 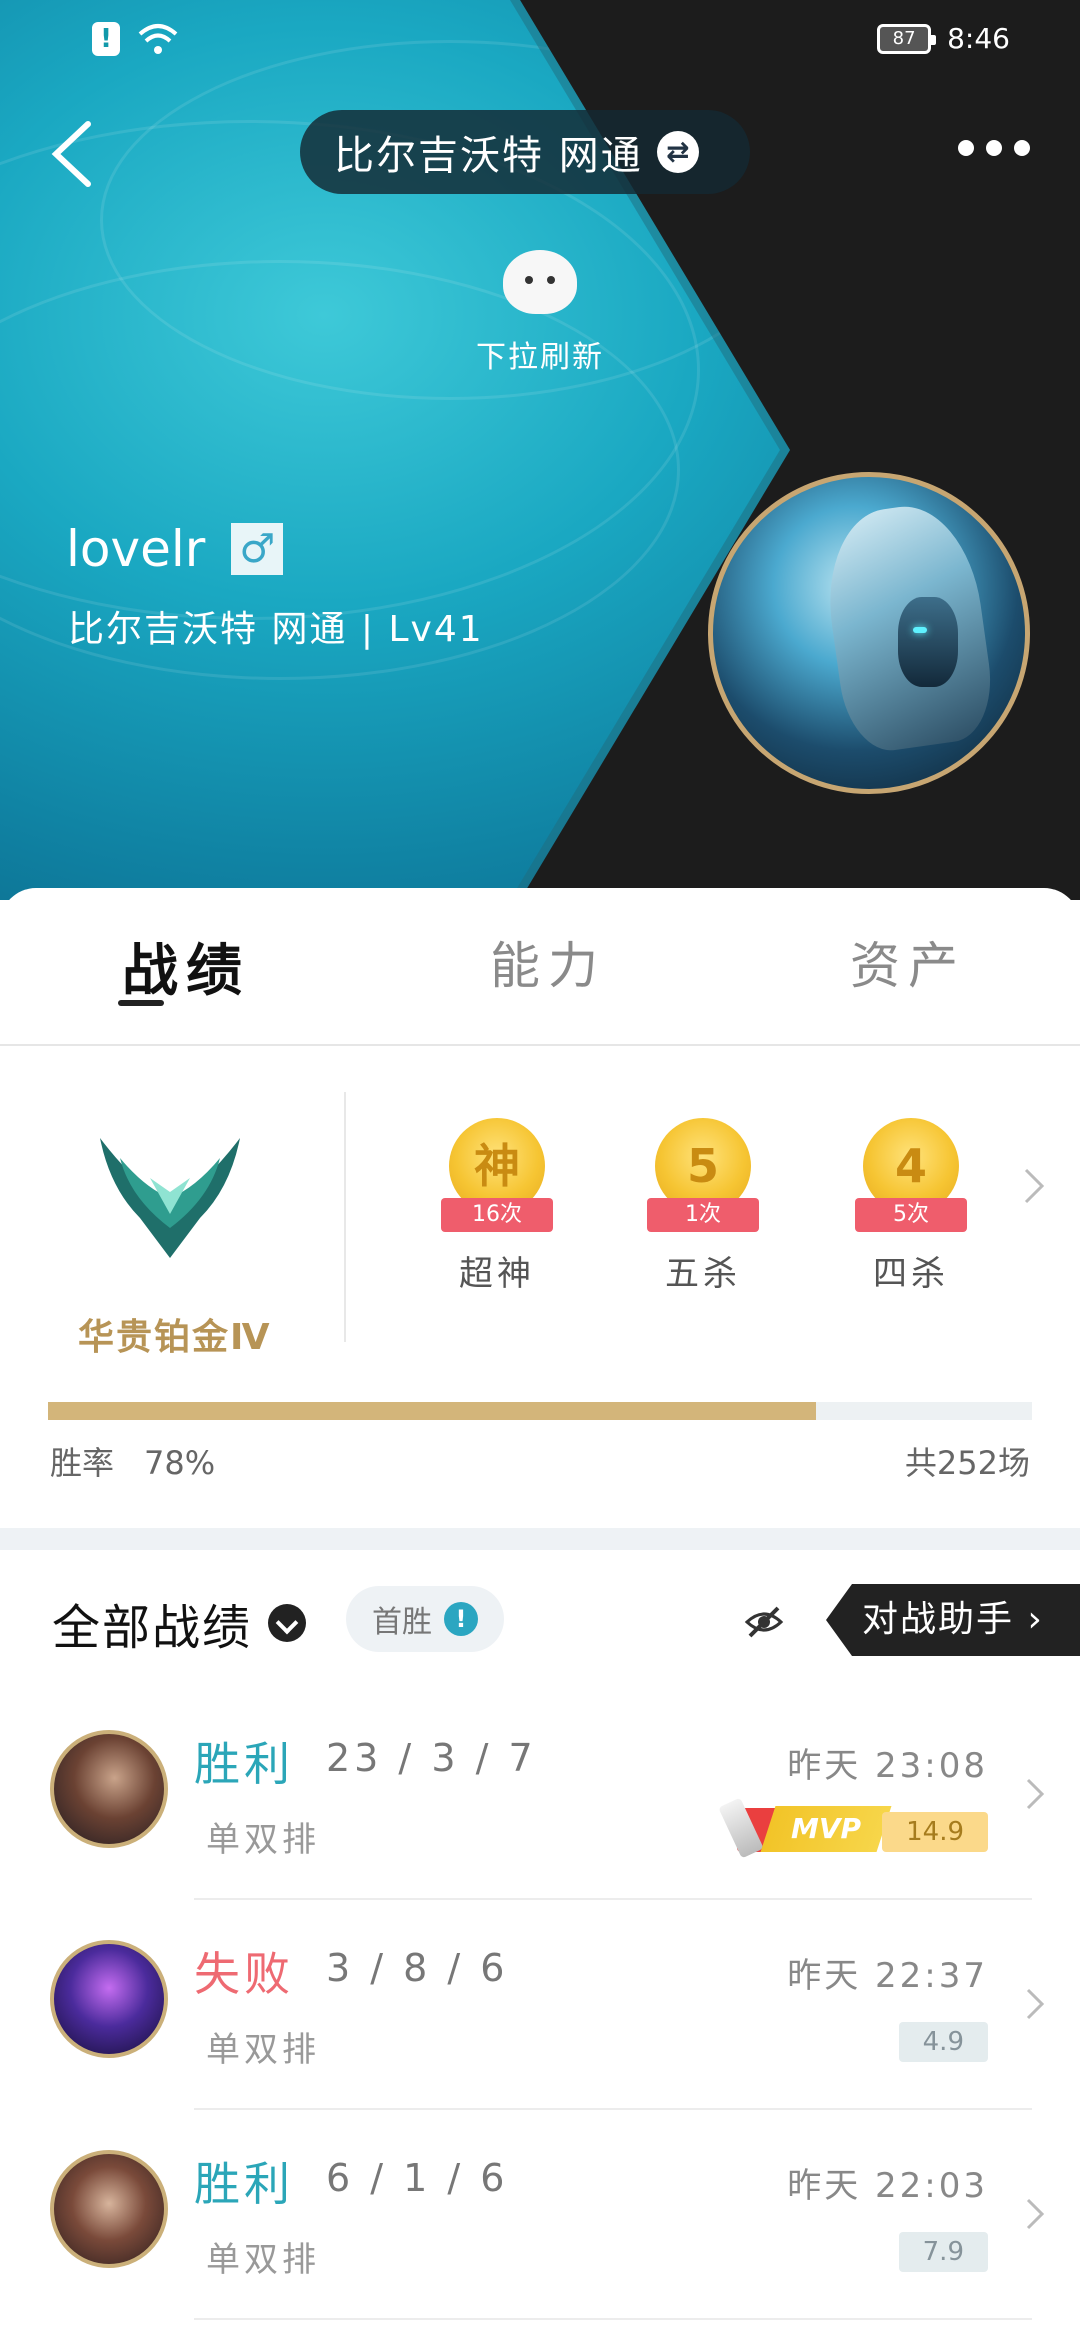 What do you see at coordinates (106, 39) in the screenshot?
I see `alert-icon: !` at bounding box center [106, 39].